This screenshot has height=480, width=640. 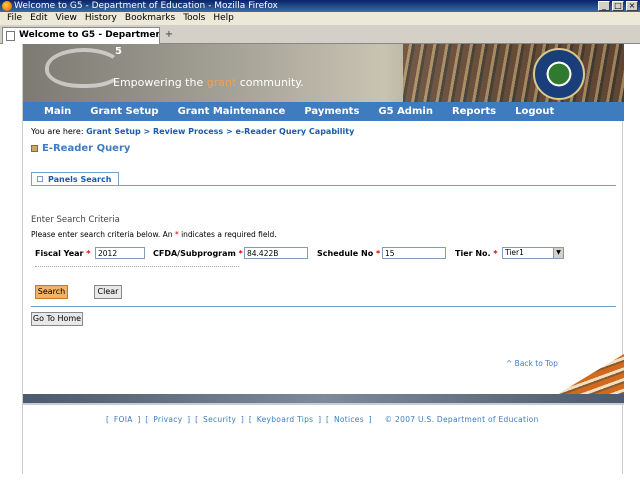 What do you see at coordinates (558, 253) in the screenshot?
I see `chevron-down-icon: ▼` at bounding box center [558, 253].